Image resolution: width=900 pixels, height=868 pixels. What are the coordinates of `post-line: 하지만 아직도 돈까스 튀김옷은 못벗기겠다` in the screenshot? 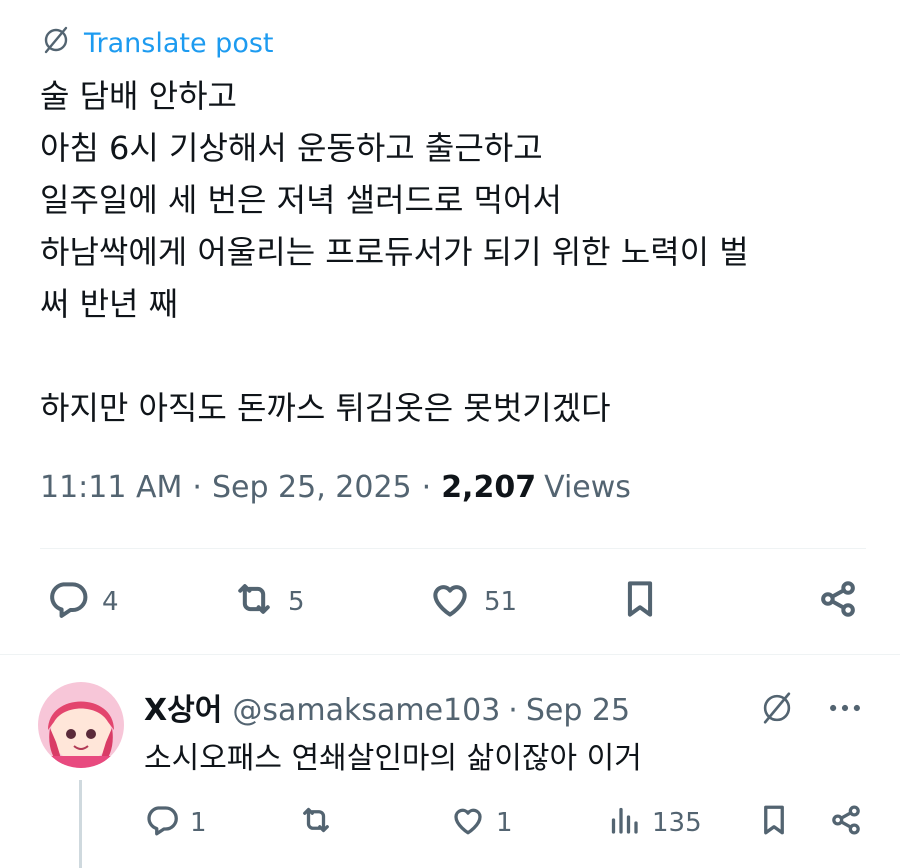 It's located at (325, 408).